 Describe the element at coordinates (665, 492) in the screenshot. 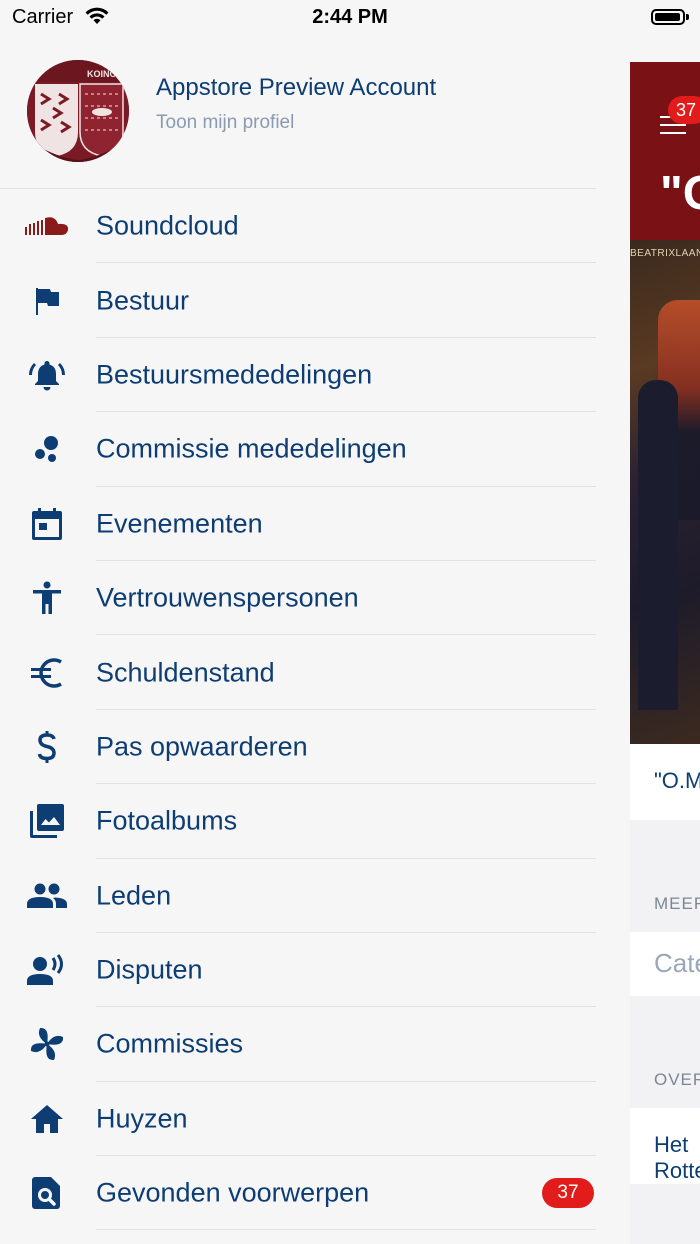

I see `hero-photo` at that location.